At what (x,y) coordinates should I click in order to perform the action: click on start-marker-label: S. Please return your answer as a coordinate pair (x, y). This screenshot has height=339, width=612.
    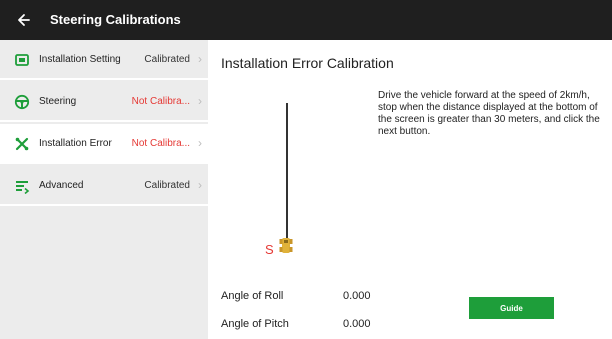
    Looking at the image, I should click on (269, 249).